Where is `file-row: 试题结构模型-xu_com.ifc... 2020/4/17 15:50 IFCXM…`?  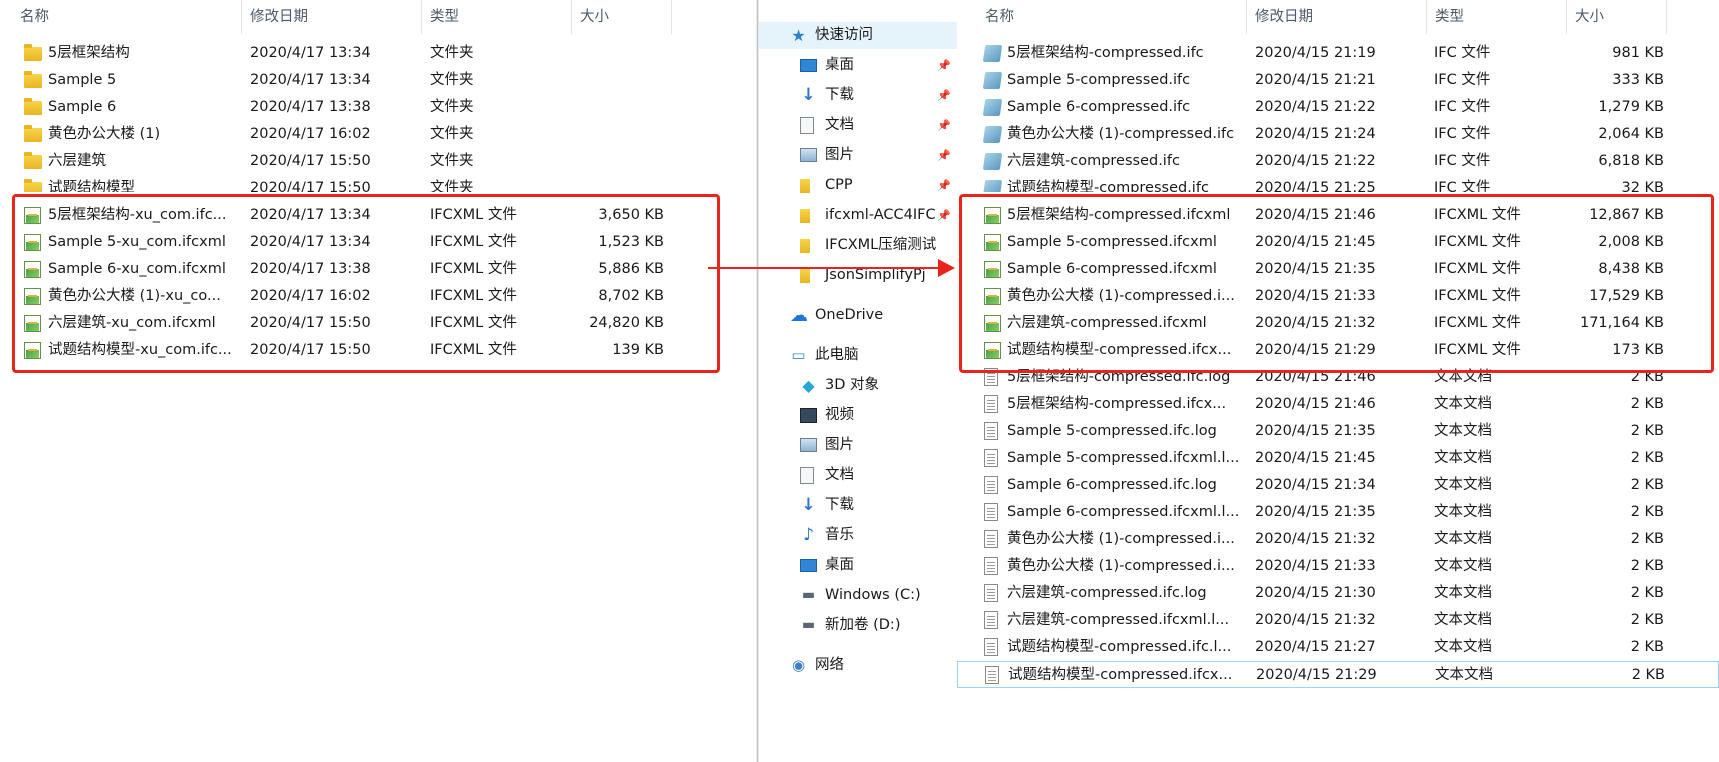
file-row: 试题结构模型-xu_com.ifc... 2020/4/17 15:50 IFCXM… is located at coordinates (378, 350).